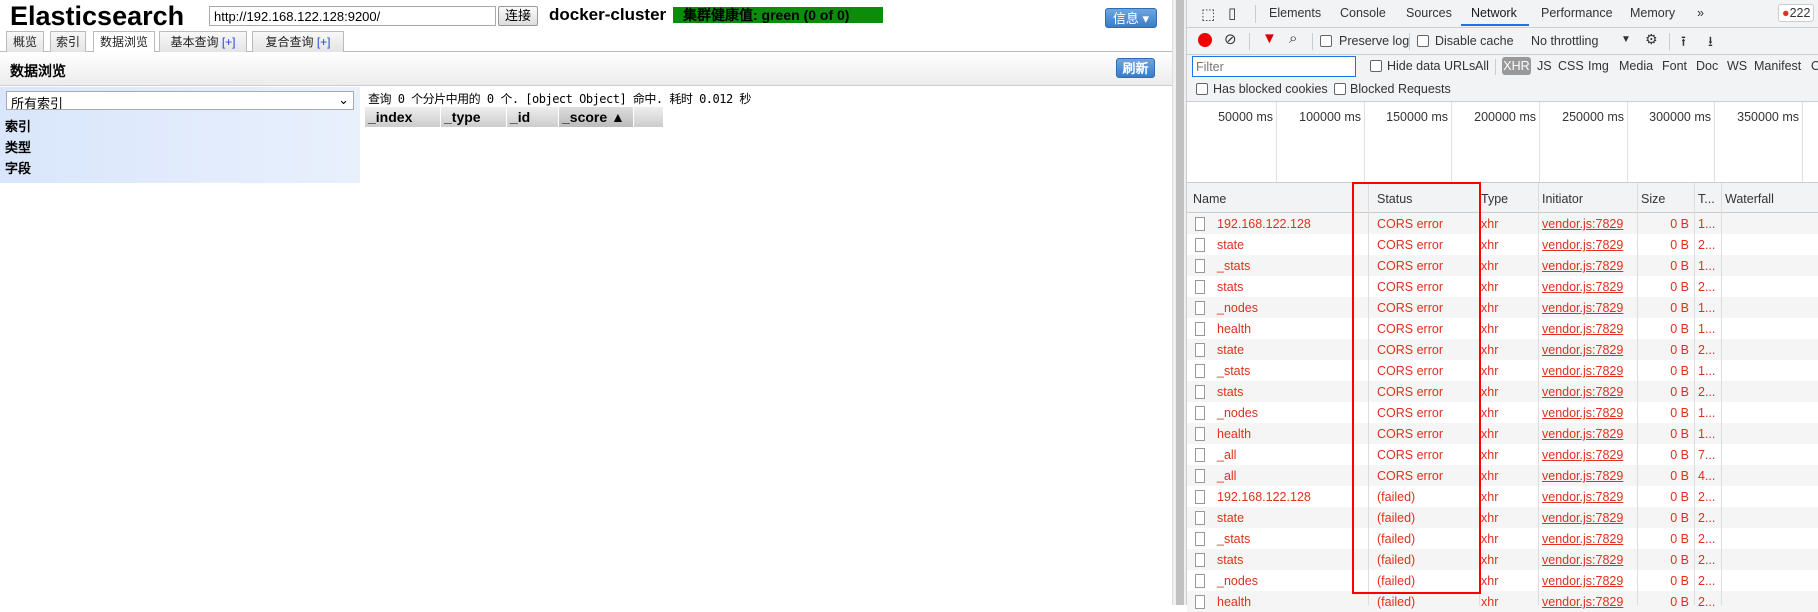  I want to click on connect-button: 连接, so click(518, 16).